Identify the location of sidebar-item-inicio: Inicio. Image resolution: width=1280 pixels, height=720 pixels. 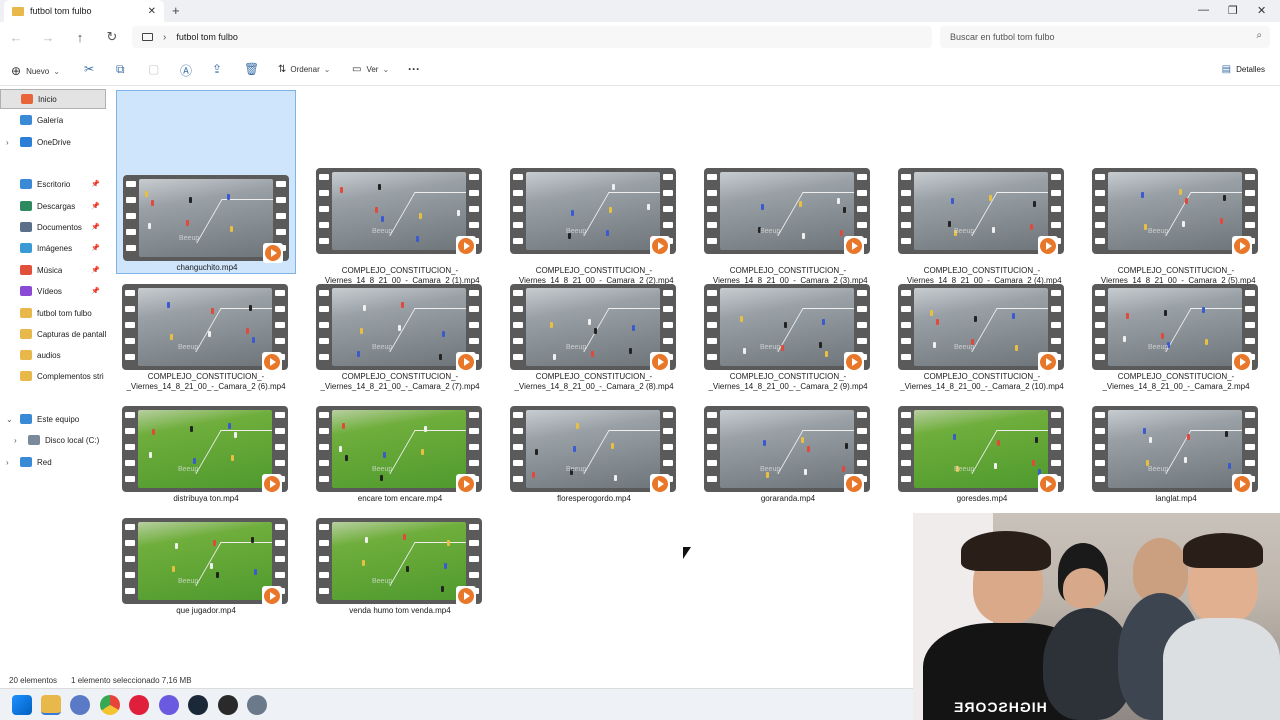
(53, 99).